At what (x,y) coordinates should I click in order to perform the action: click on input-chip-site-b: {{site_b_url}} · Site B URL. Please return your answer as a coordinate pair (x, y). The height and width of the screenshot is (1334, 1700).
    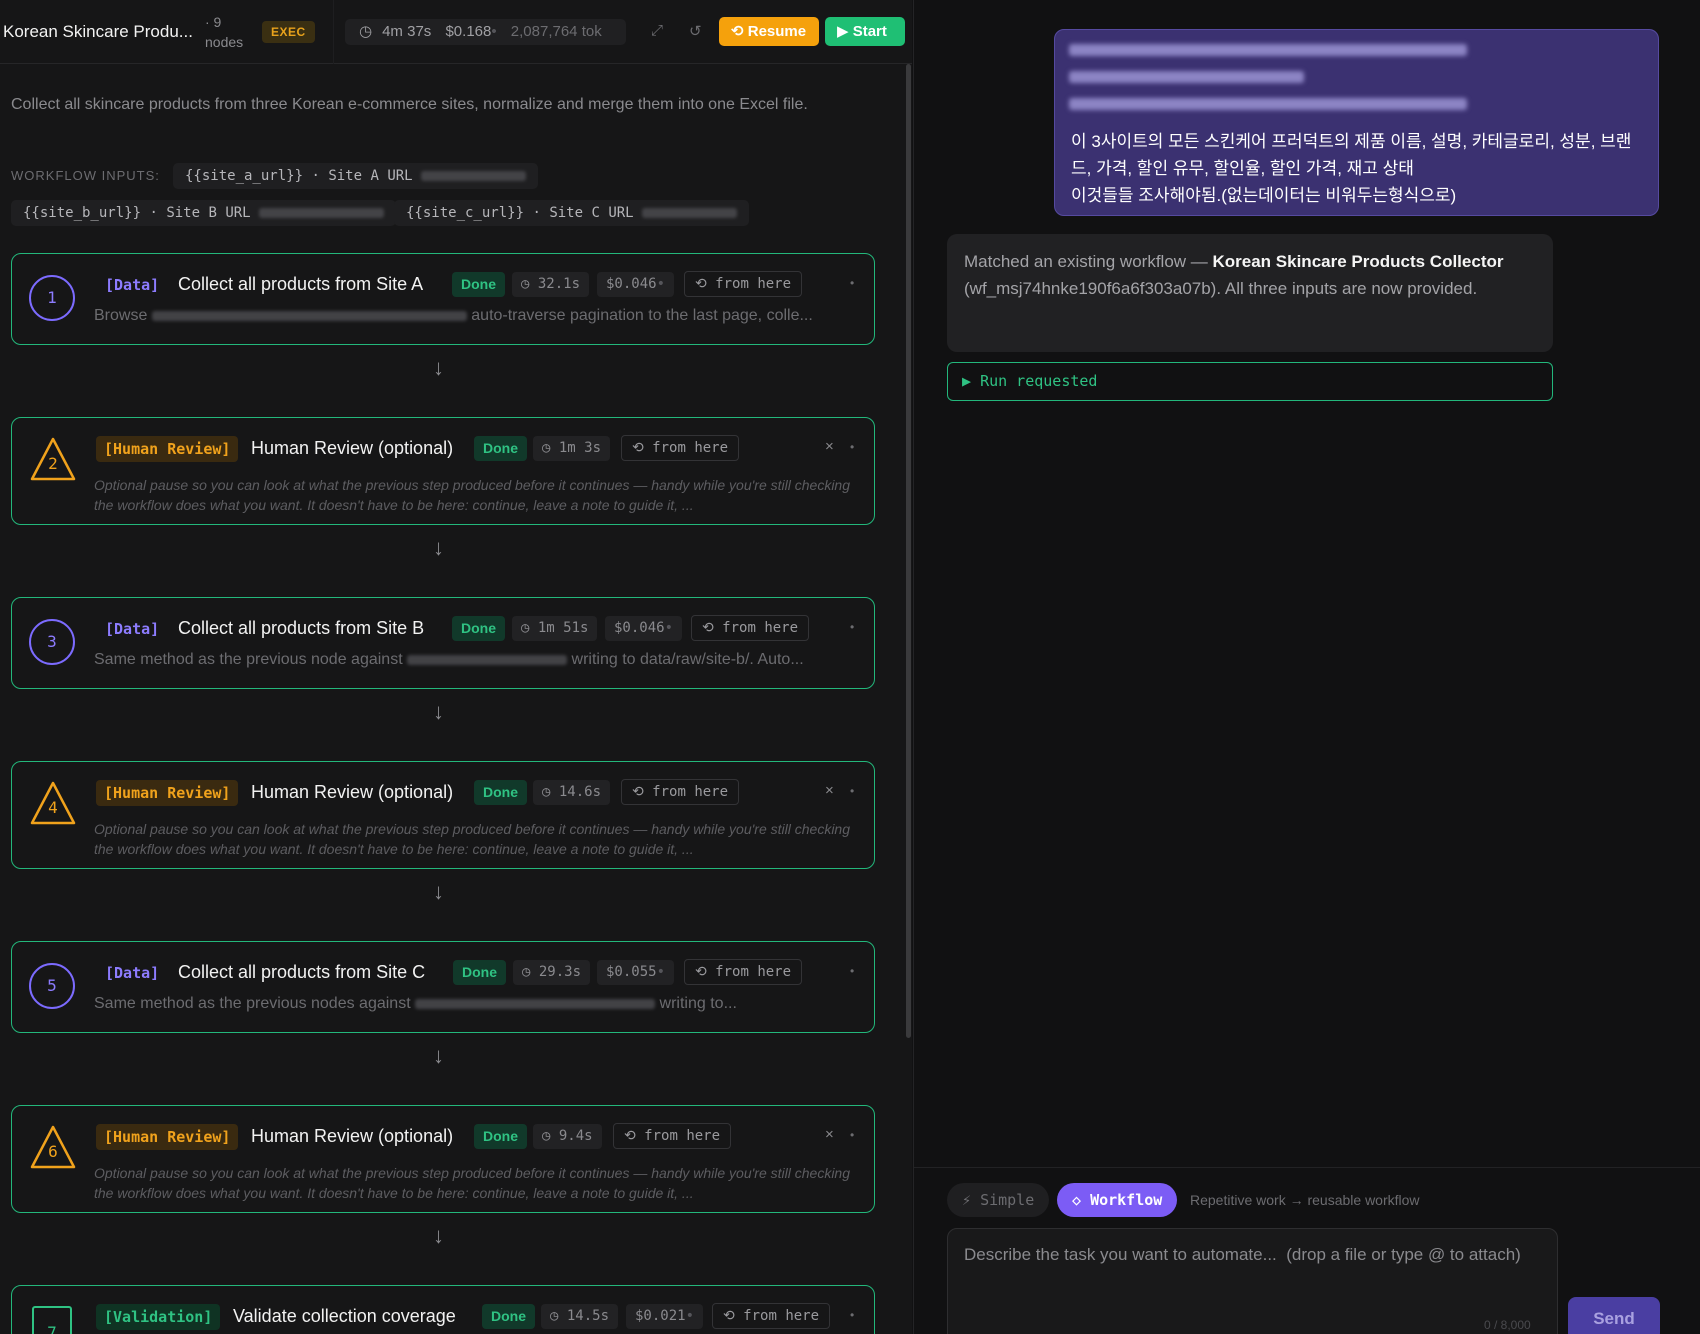
    Looking at the image, I should click on (204, 213).